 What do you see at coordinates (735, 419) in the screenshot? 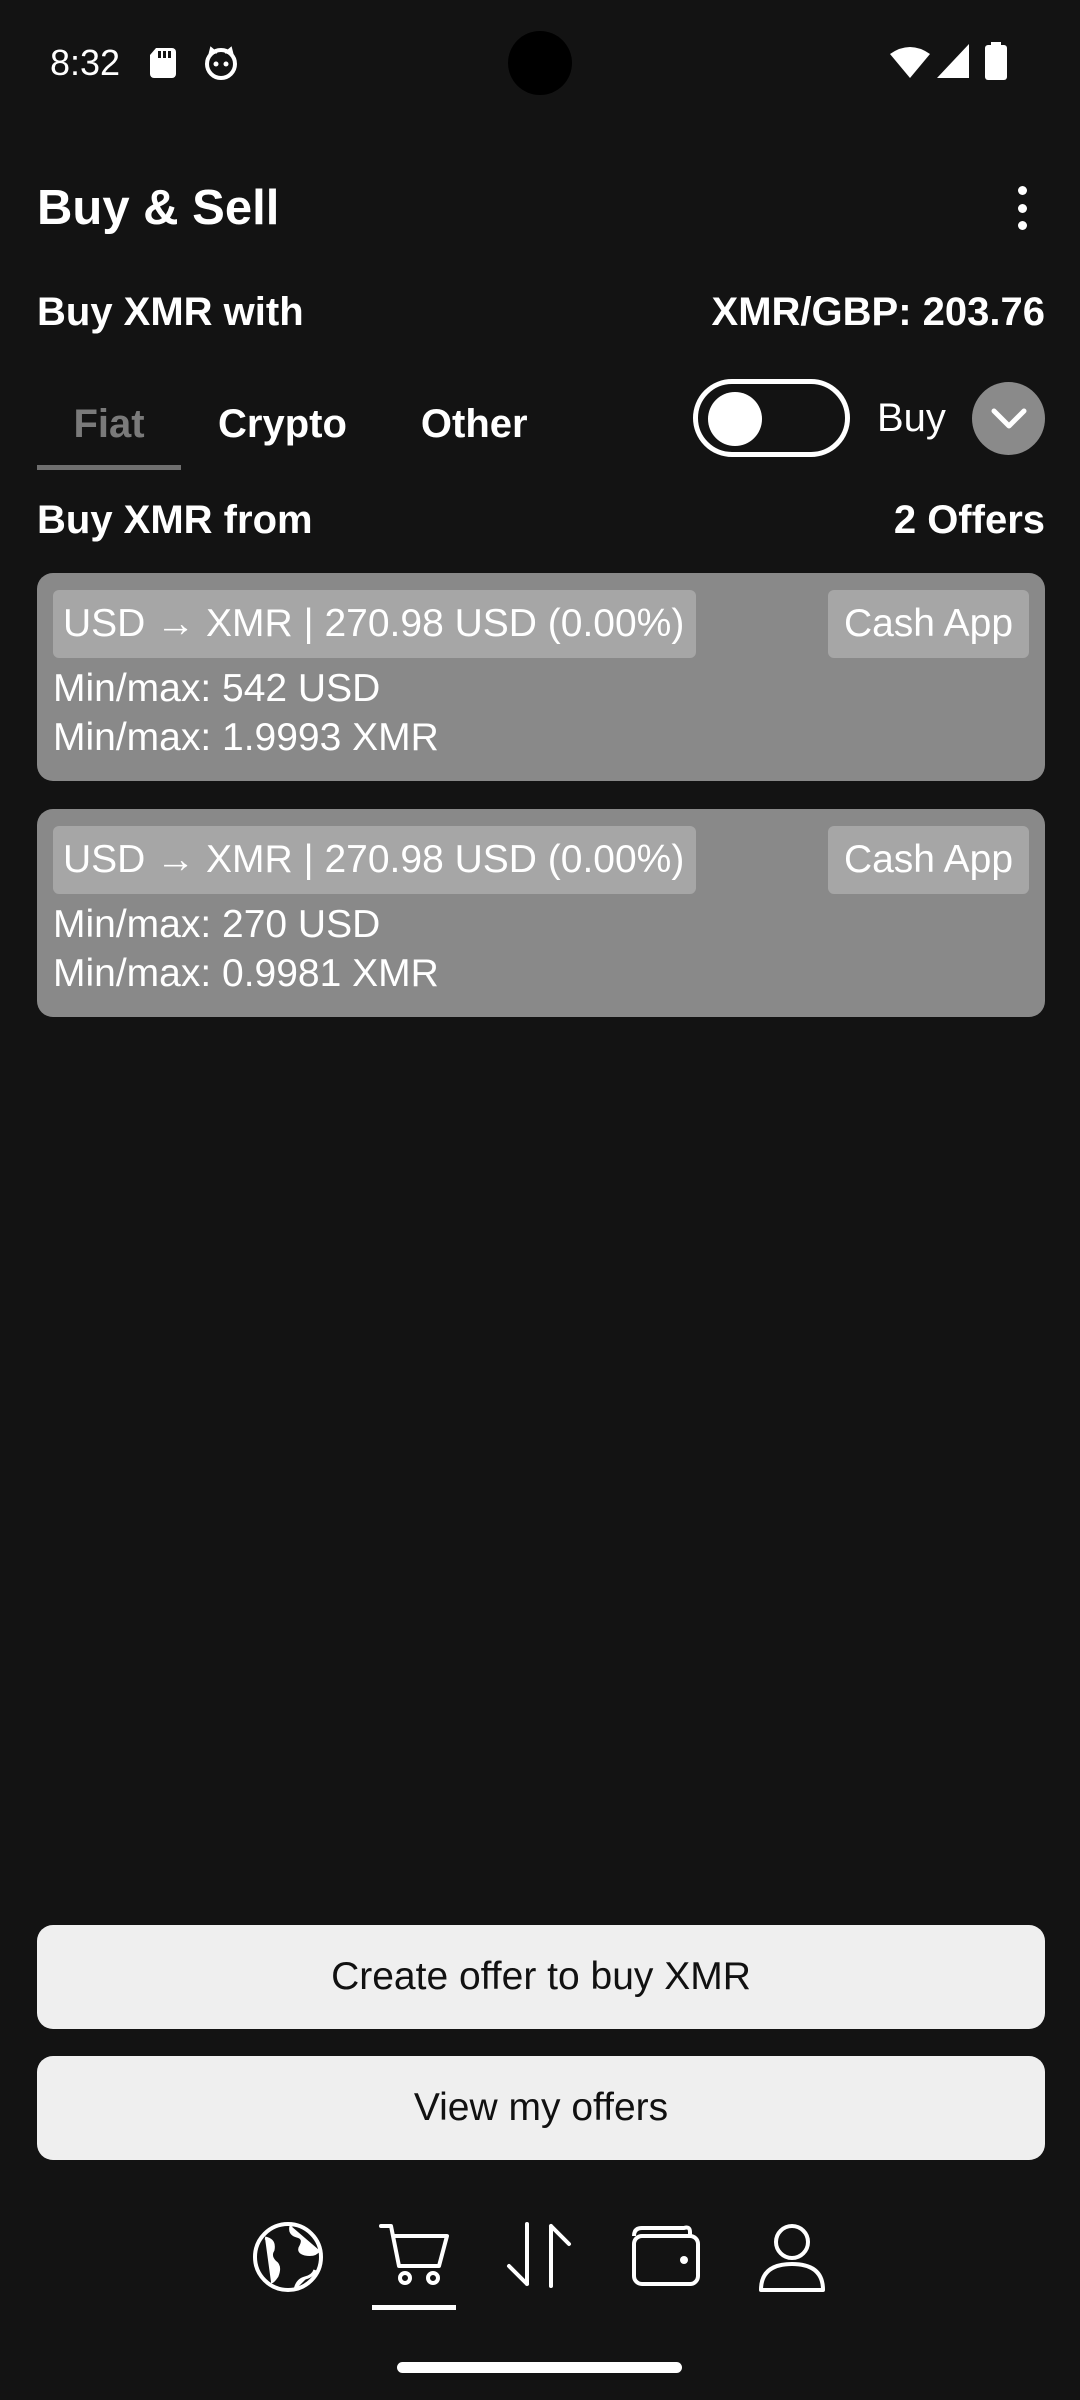
I see `toggle-knob` at bounding box center [735, 419].